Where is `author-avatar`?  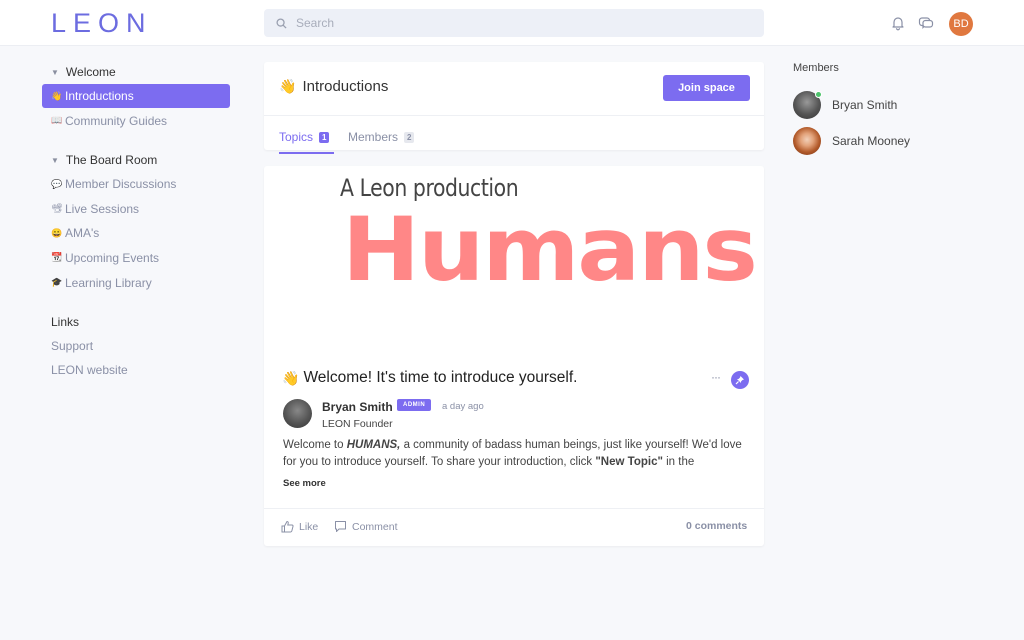 author-avatar is located at coordinates (297, 413).